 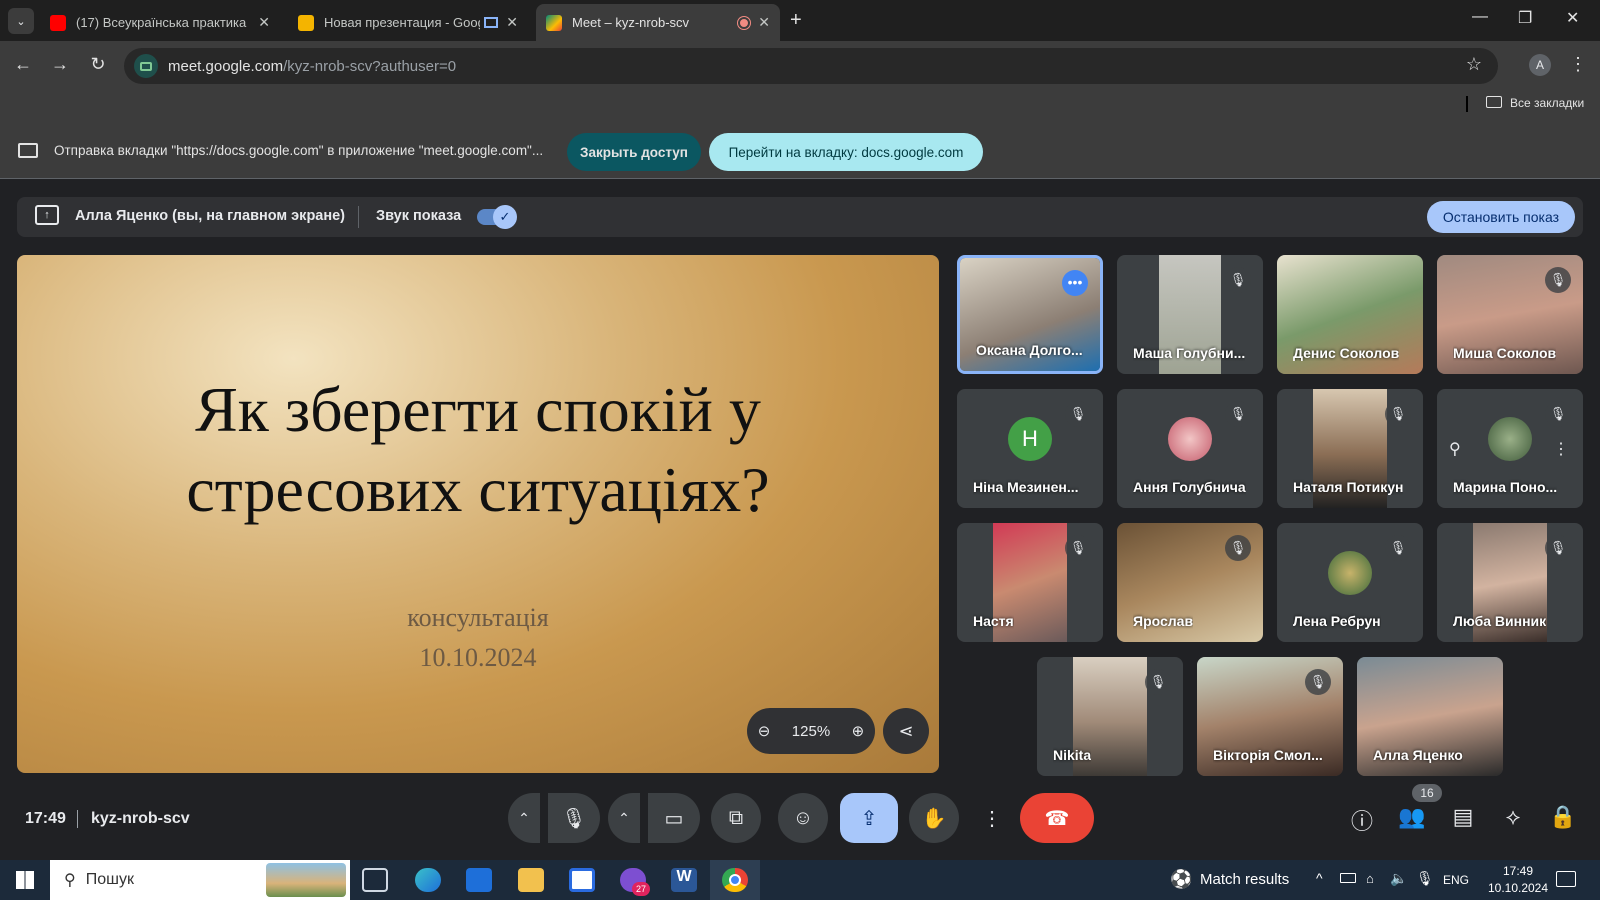 I want to click on meeting-time: 17:49, so click(x=45, y=818).